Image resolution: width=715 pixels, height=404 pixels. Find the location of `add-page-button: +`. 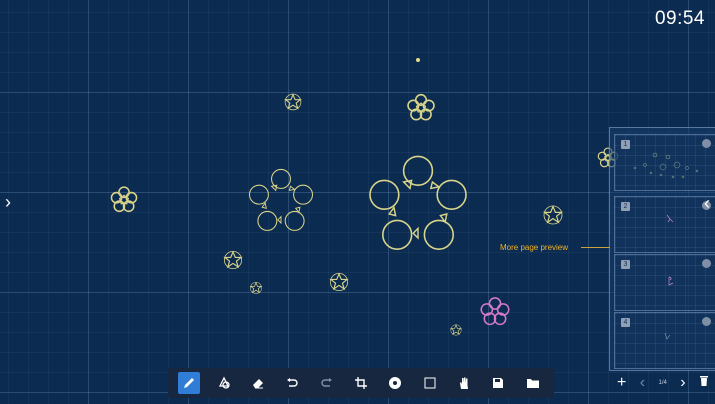

add-page-button: + is located at coordinates (621, 383).